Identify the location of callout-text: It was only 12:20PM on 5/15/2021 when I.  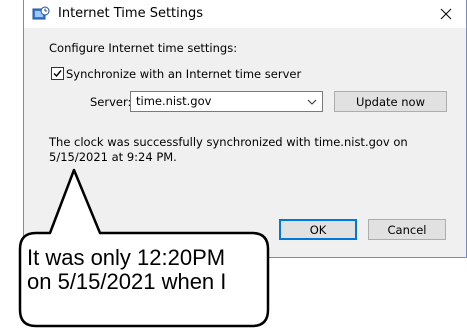
(152, 270).